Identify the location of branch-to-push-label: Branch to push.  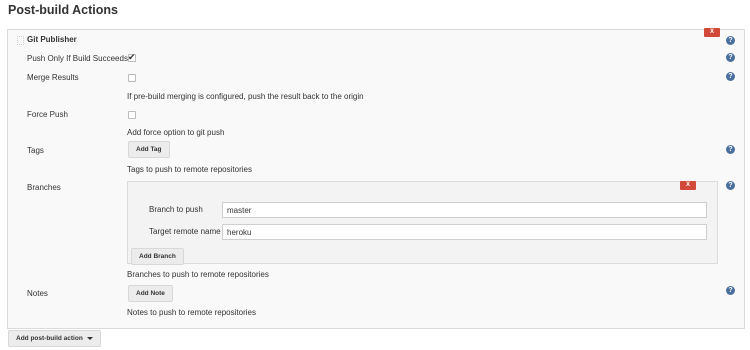
(176, 209).